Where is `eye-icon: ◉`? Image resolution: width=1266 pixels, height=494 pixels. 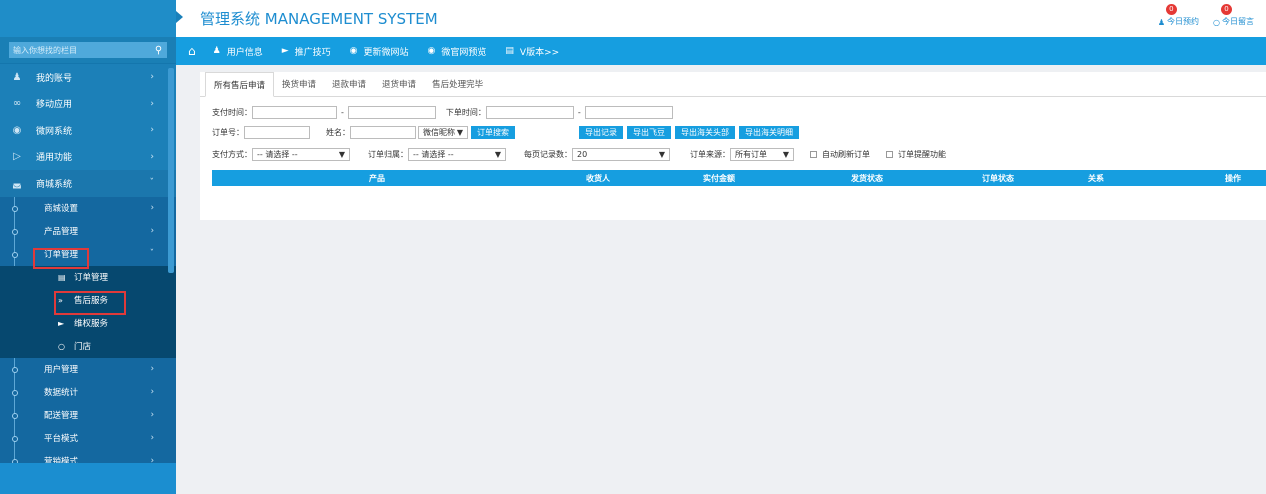
eye-icon: ◉ is located at coordinates (431, 51).